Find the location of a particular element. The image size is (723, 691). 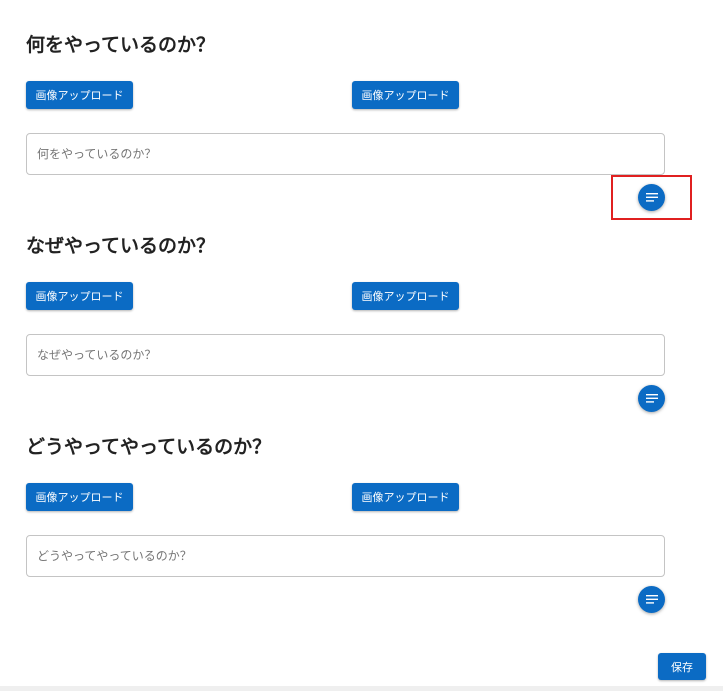

highlight-box is located at coordinates (651, 197).